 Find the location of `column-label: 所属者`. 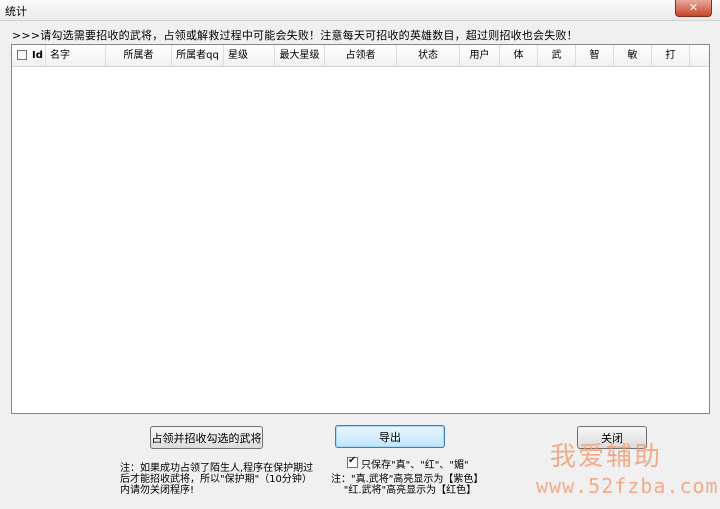

column-label: 所属者 is located at coordinates (138, 55).